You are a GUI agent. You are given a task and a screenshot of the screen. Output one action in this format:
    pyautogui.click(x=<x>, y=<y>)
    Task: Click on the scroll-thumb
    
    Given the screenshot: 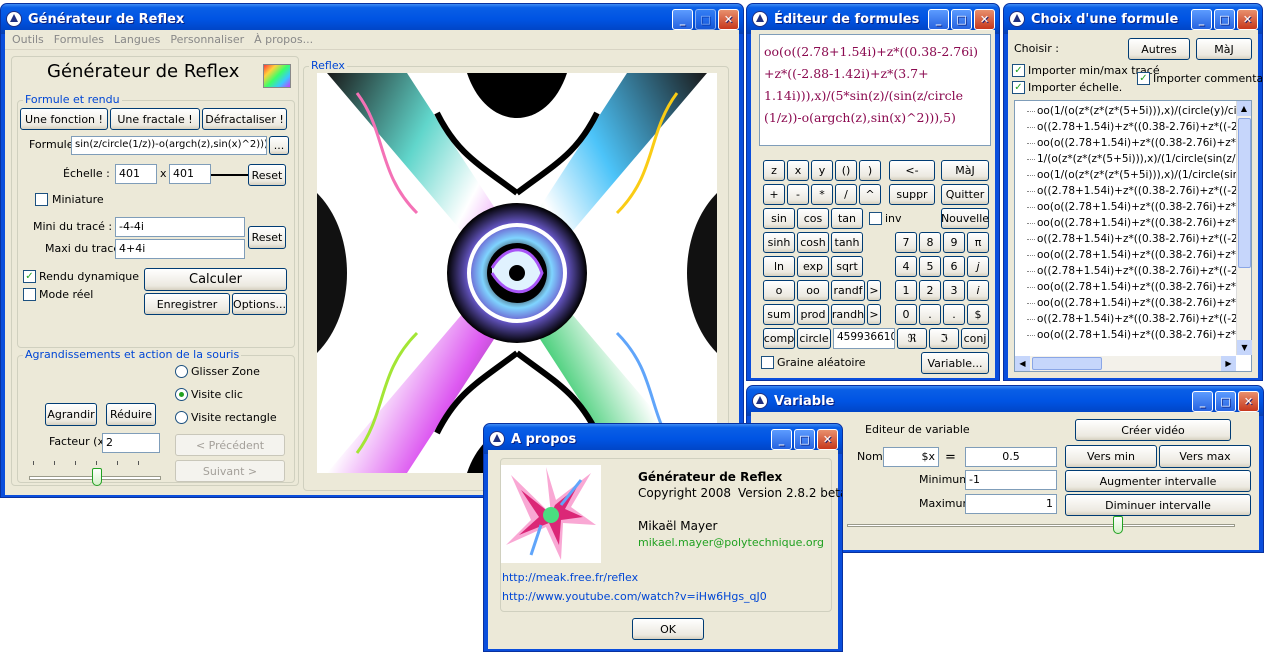 What is the action you would take?
    pyautogui.click(x=1244, y=193)
    